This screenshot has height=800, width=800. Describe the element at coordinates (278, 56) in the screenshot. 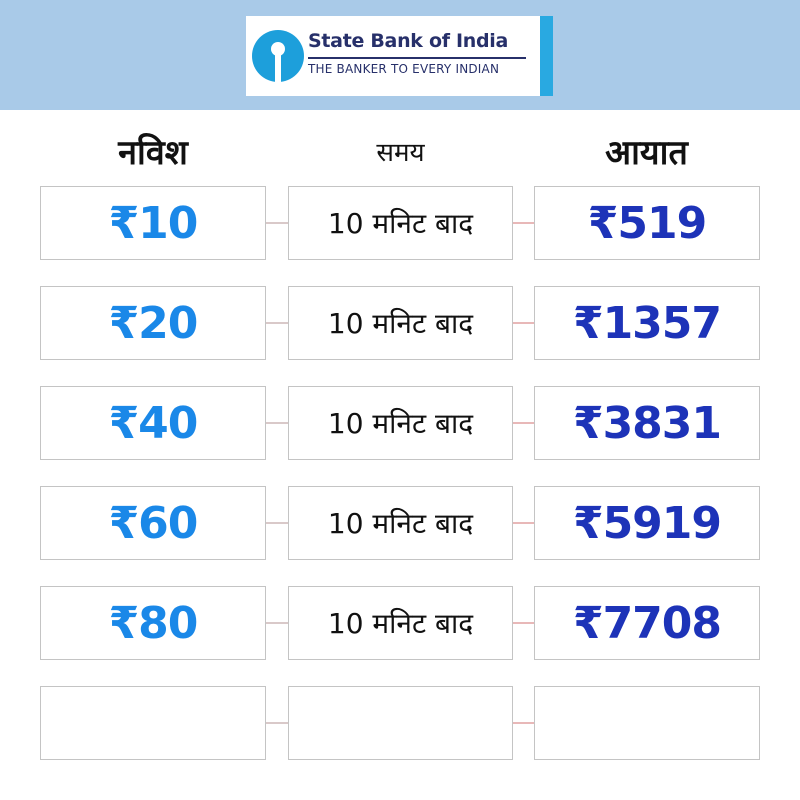

I see `sbi-keyhole-icon` at that location.